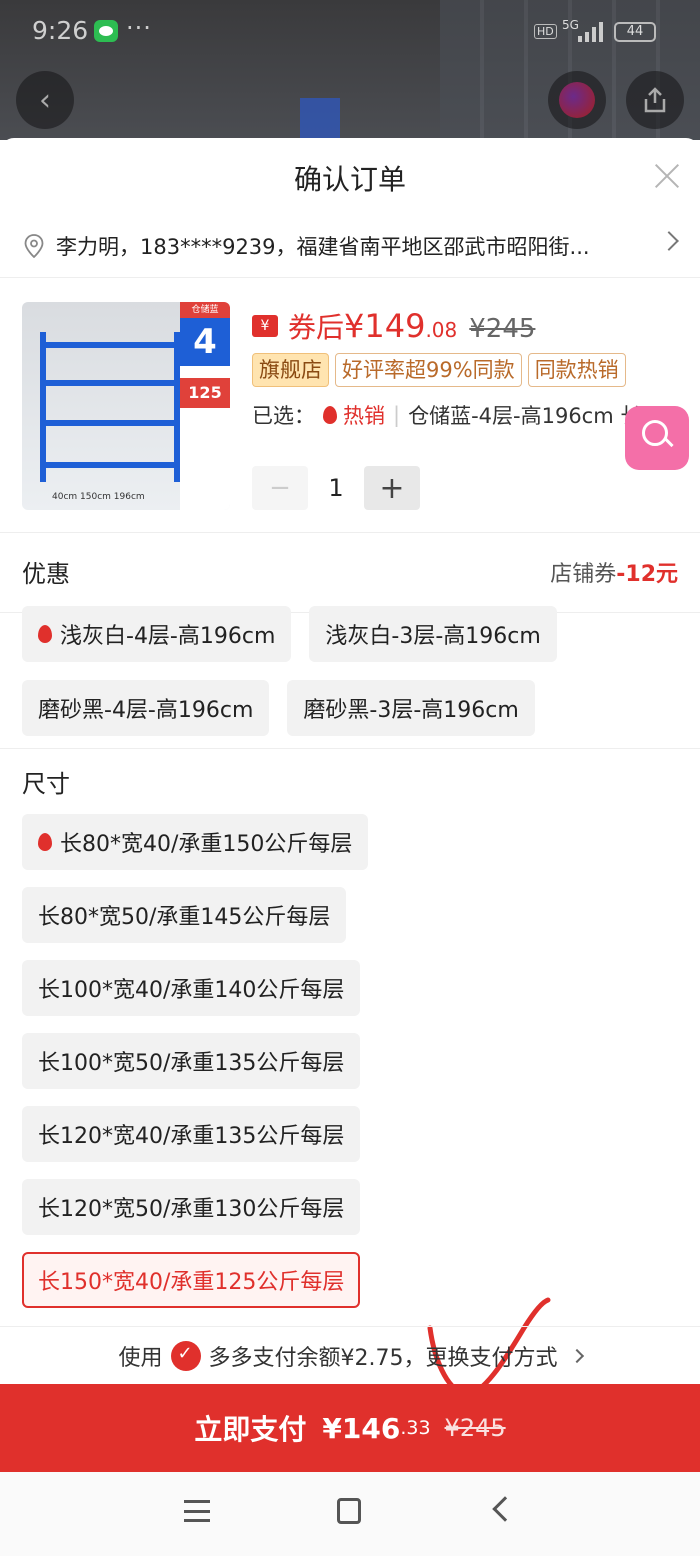 The width and height of the screenshot is (700, 1556). What do you see at coordinates (184, 917) in the screenshot?
I see `size-option-label: 长80*宽50/承重145公斤每层` at bounding box center [184, 917].